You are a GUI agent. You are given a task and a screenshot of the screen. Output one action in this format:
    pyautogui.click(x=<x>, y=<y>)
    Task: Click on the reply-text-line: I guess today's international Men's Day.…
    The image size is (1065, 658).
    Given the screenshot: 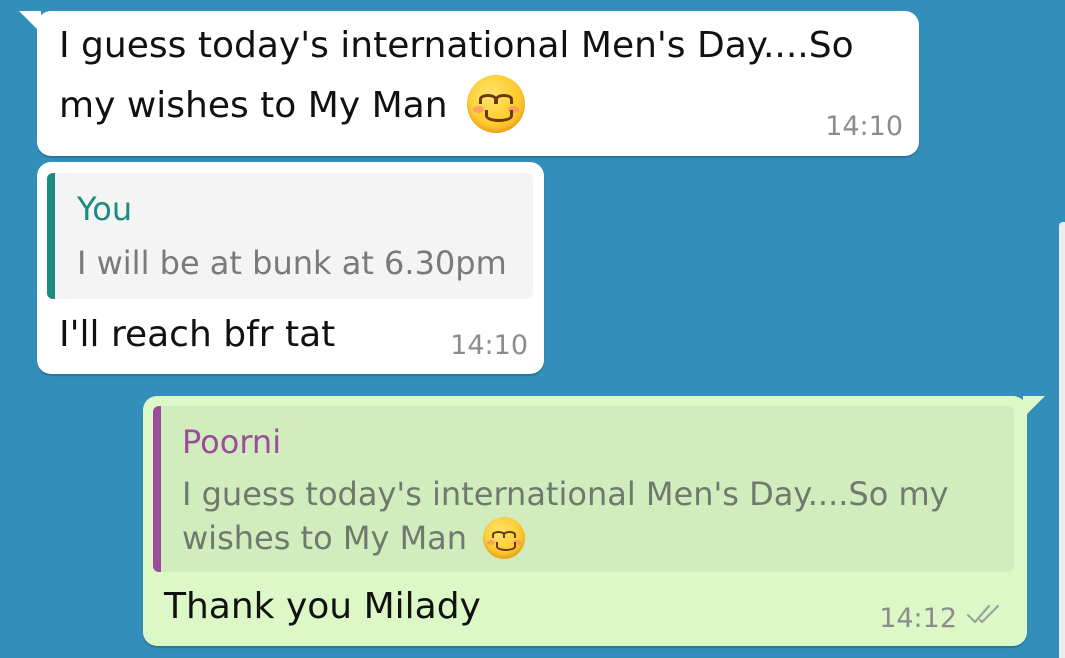 What is the action you would take?
    pyautogui.click(x=565, y=494)
    